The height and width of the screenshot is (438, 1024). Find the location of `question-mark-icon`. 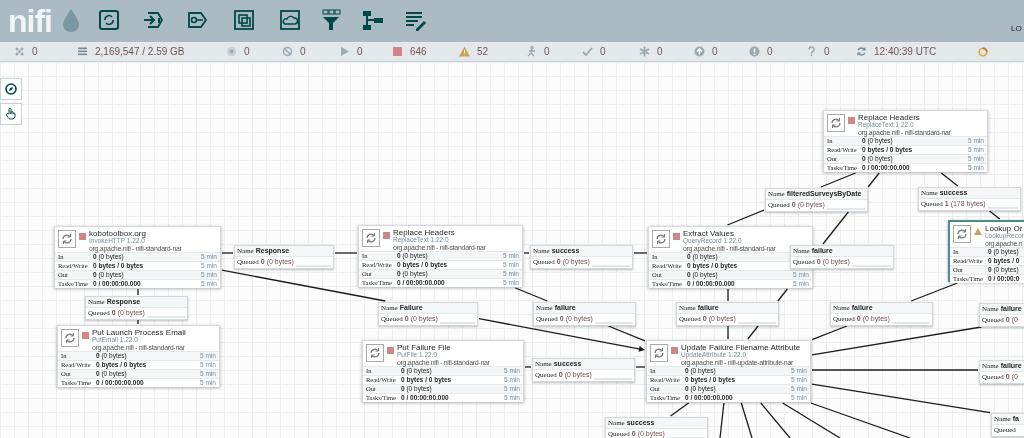

question-mark-icon is located at coordinates (811, 51).